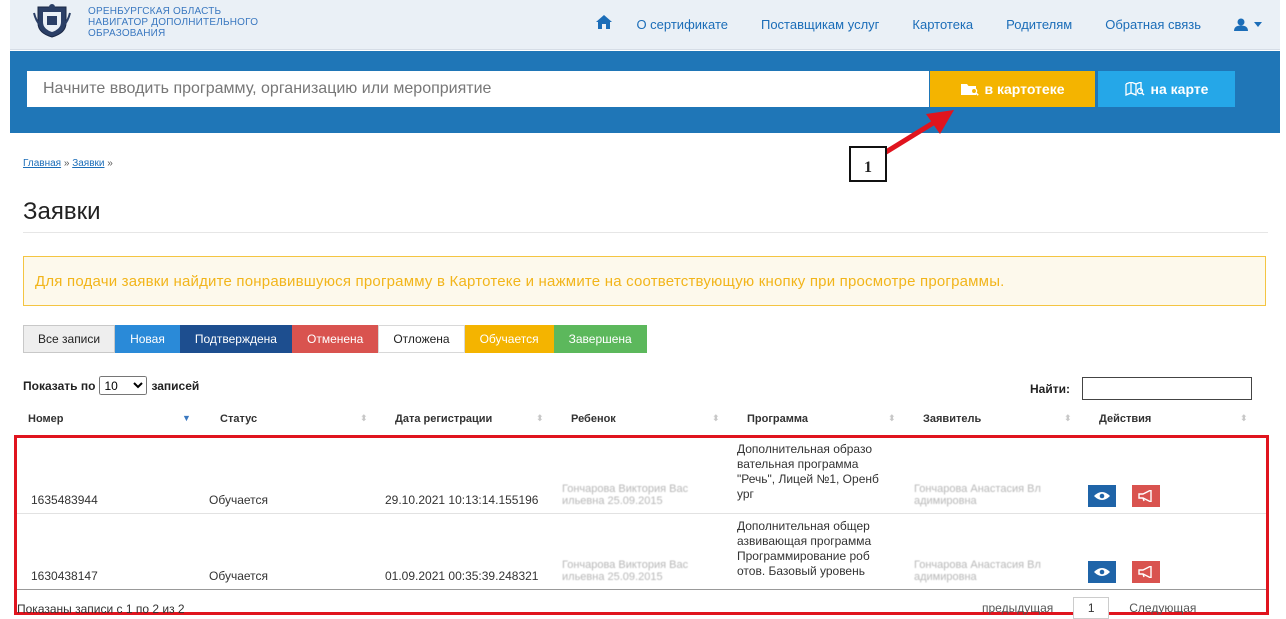 The height and width of the screenshot is (619, 1286). I want to click on divider, so click(645, 232).